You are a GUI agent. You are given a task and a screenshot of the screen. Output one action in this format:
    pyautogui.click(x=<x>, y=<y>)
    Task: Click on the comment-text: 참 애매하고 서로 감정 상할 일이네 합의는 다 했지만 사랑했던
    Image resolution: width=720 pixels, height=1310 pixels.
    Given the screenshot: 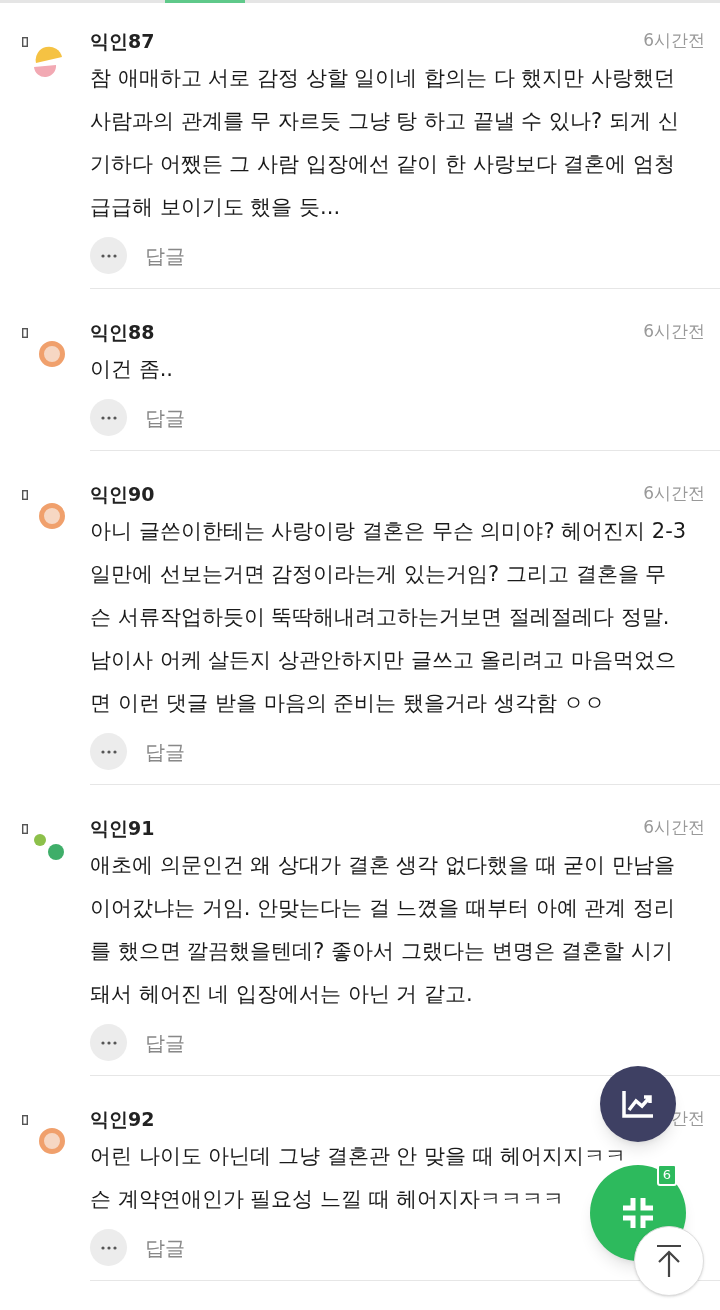 What is the action you would take?
    pyautogui.click(x=383, y=78)
    